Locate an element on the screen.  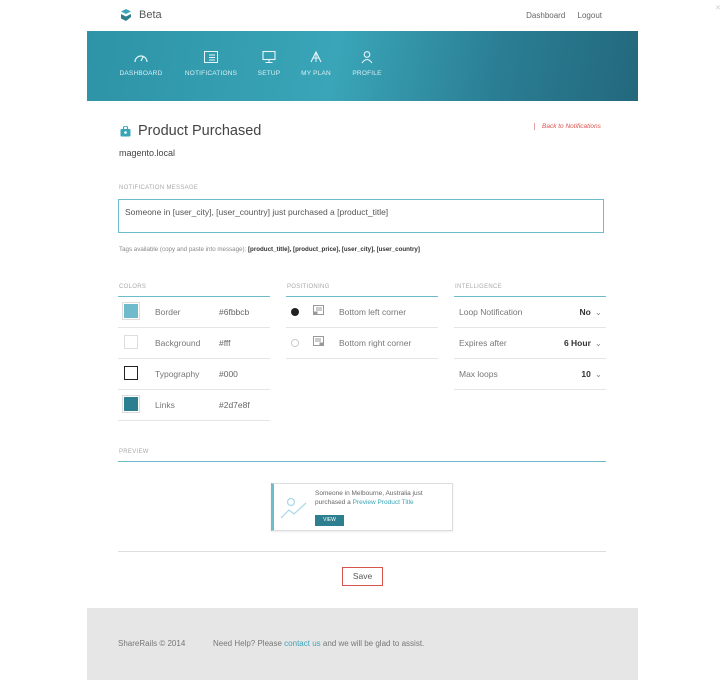
nav-label: MY PLAN is located at coordinates (316, 73).